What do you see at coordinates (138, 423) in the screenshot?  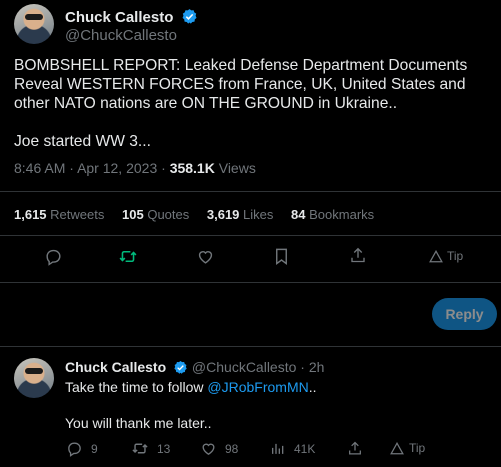 I see `reply-text-line: You will thank me later..` at bounding box center [138, 423].